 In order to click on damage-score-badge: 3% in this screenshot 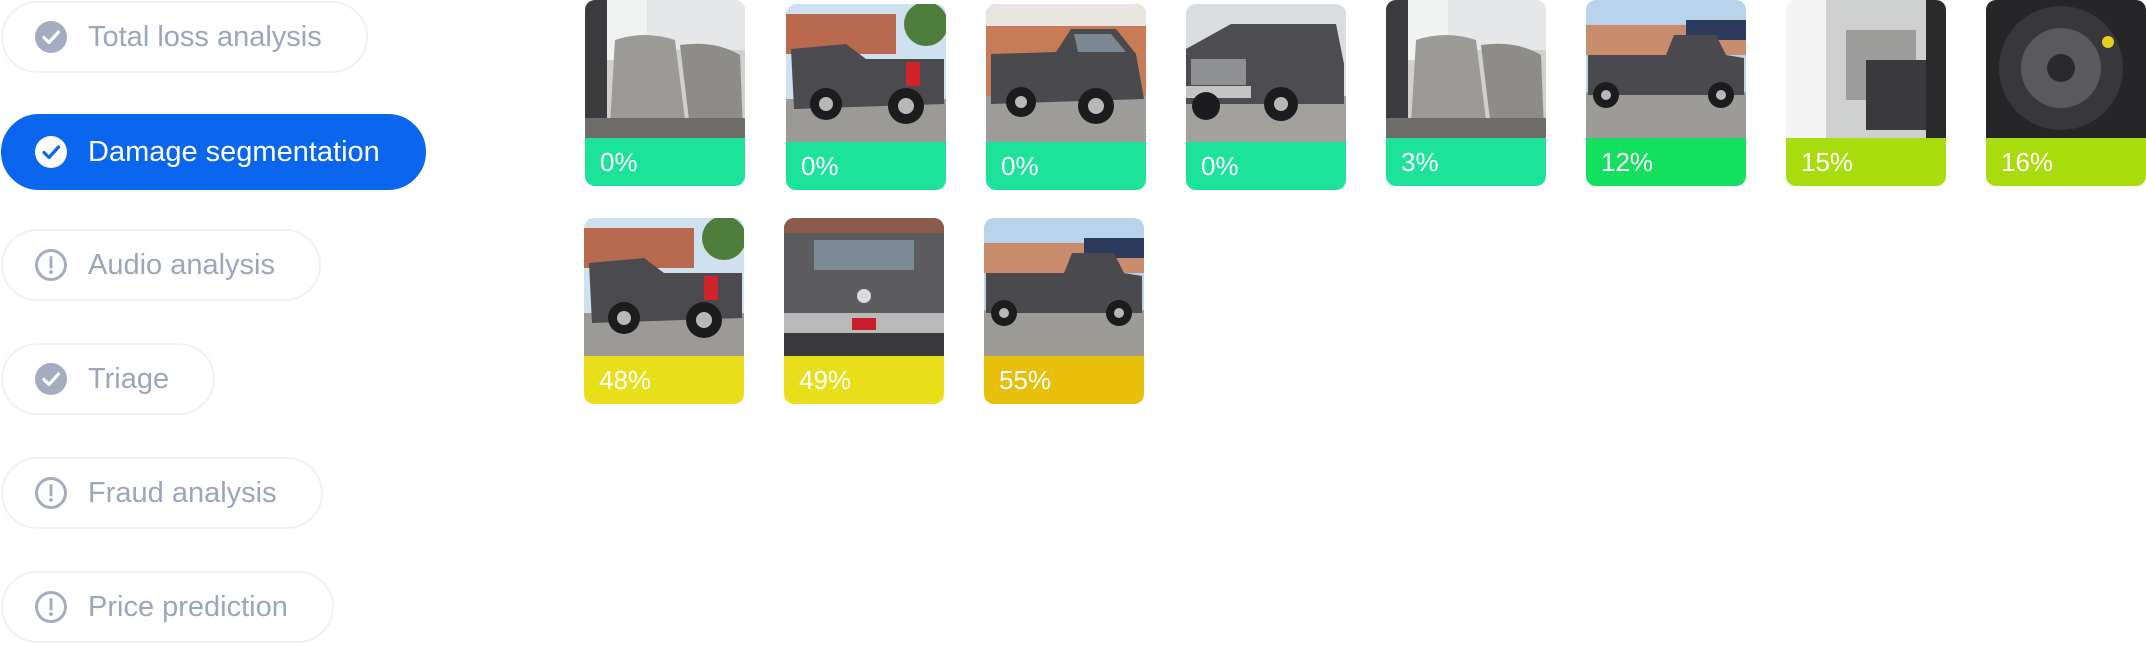, I will do `click(1466, 162)`.